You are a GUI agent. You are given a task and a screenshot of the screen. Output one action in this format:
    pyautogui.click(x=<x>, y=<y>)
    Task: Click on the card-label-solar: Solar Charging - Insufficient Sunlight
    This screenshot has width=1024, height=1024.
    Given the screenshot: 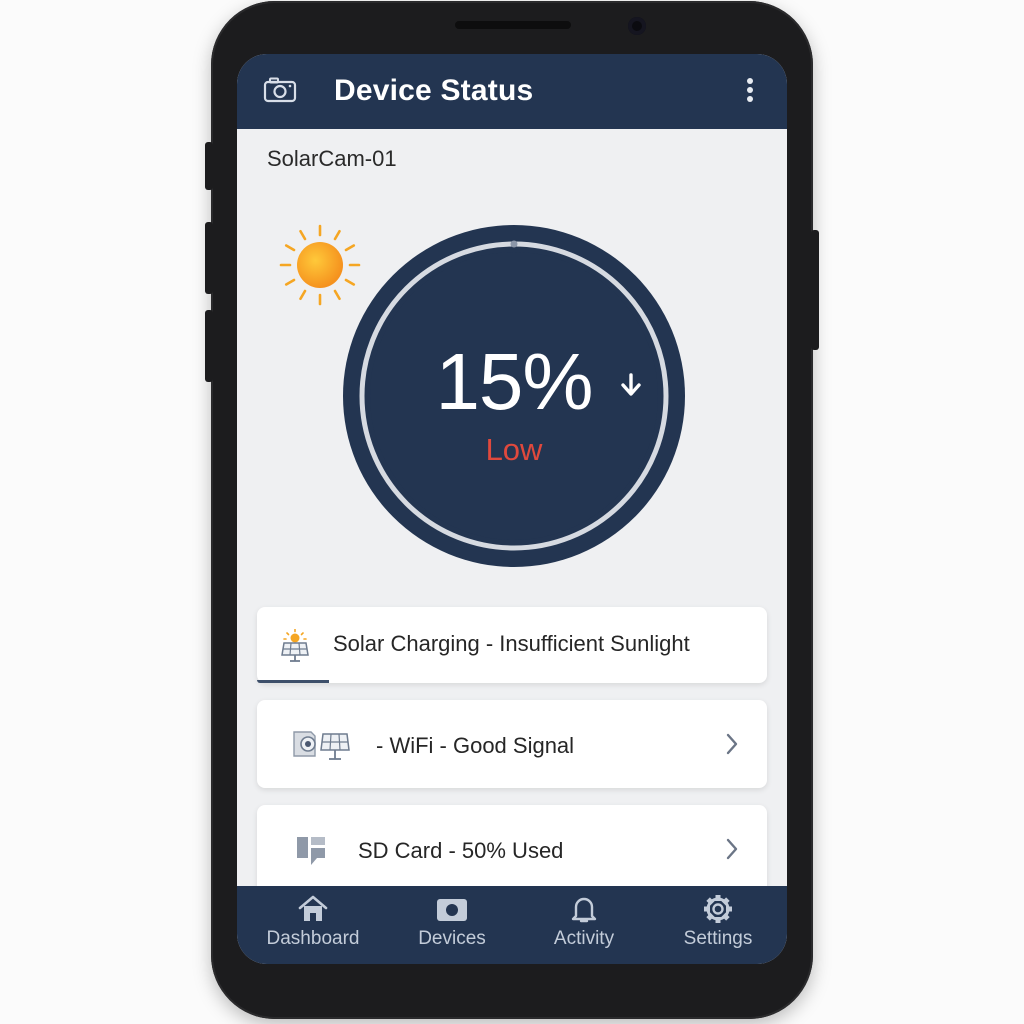 What is the action you would take?
    pyautogui.click(x=511, y=643)
    